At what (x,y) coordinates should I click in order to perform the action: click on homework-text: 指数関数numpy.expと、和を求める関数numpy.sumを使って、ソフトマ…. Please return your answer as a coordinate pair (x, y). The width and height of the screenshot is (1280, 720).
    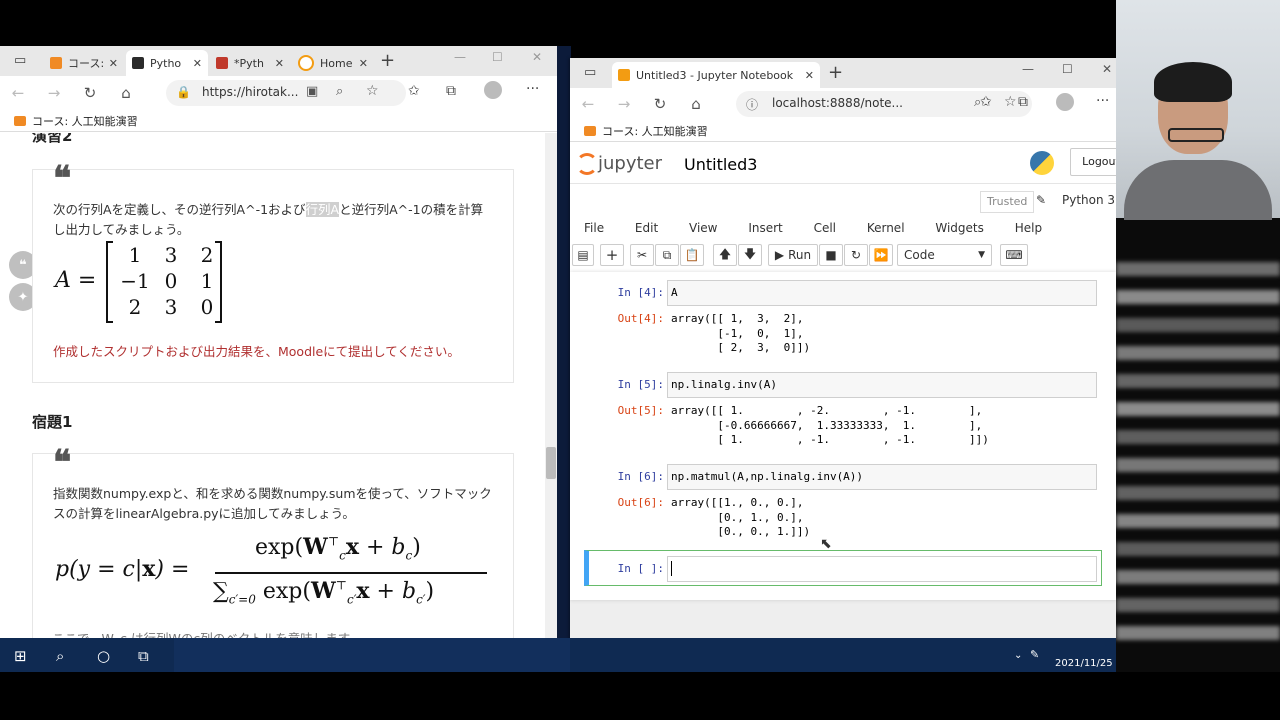
    Looking at the image, I should click on (272, 503).